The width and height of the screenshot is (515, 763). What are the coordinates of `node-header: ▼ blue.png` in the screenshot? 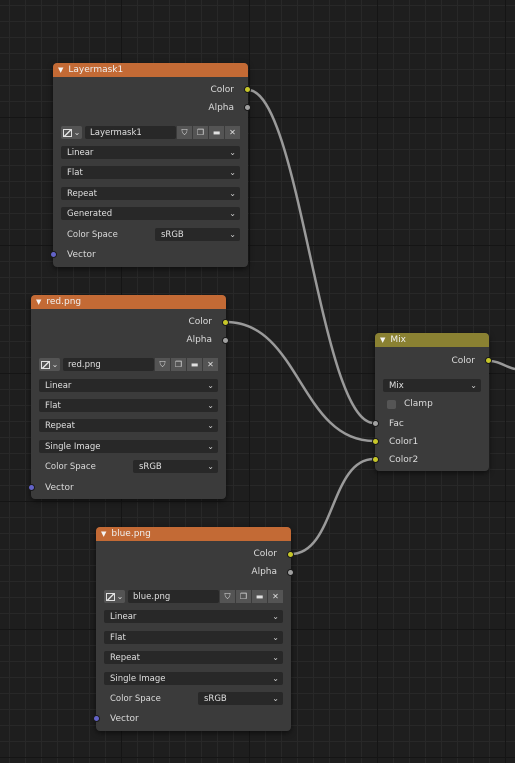 It's located at (193, 534).